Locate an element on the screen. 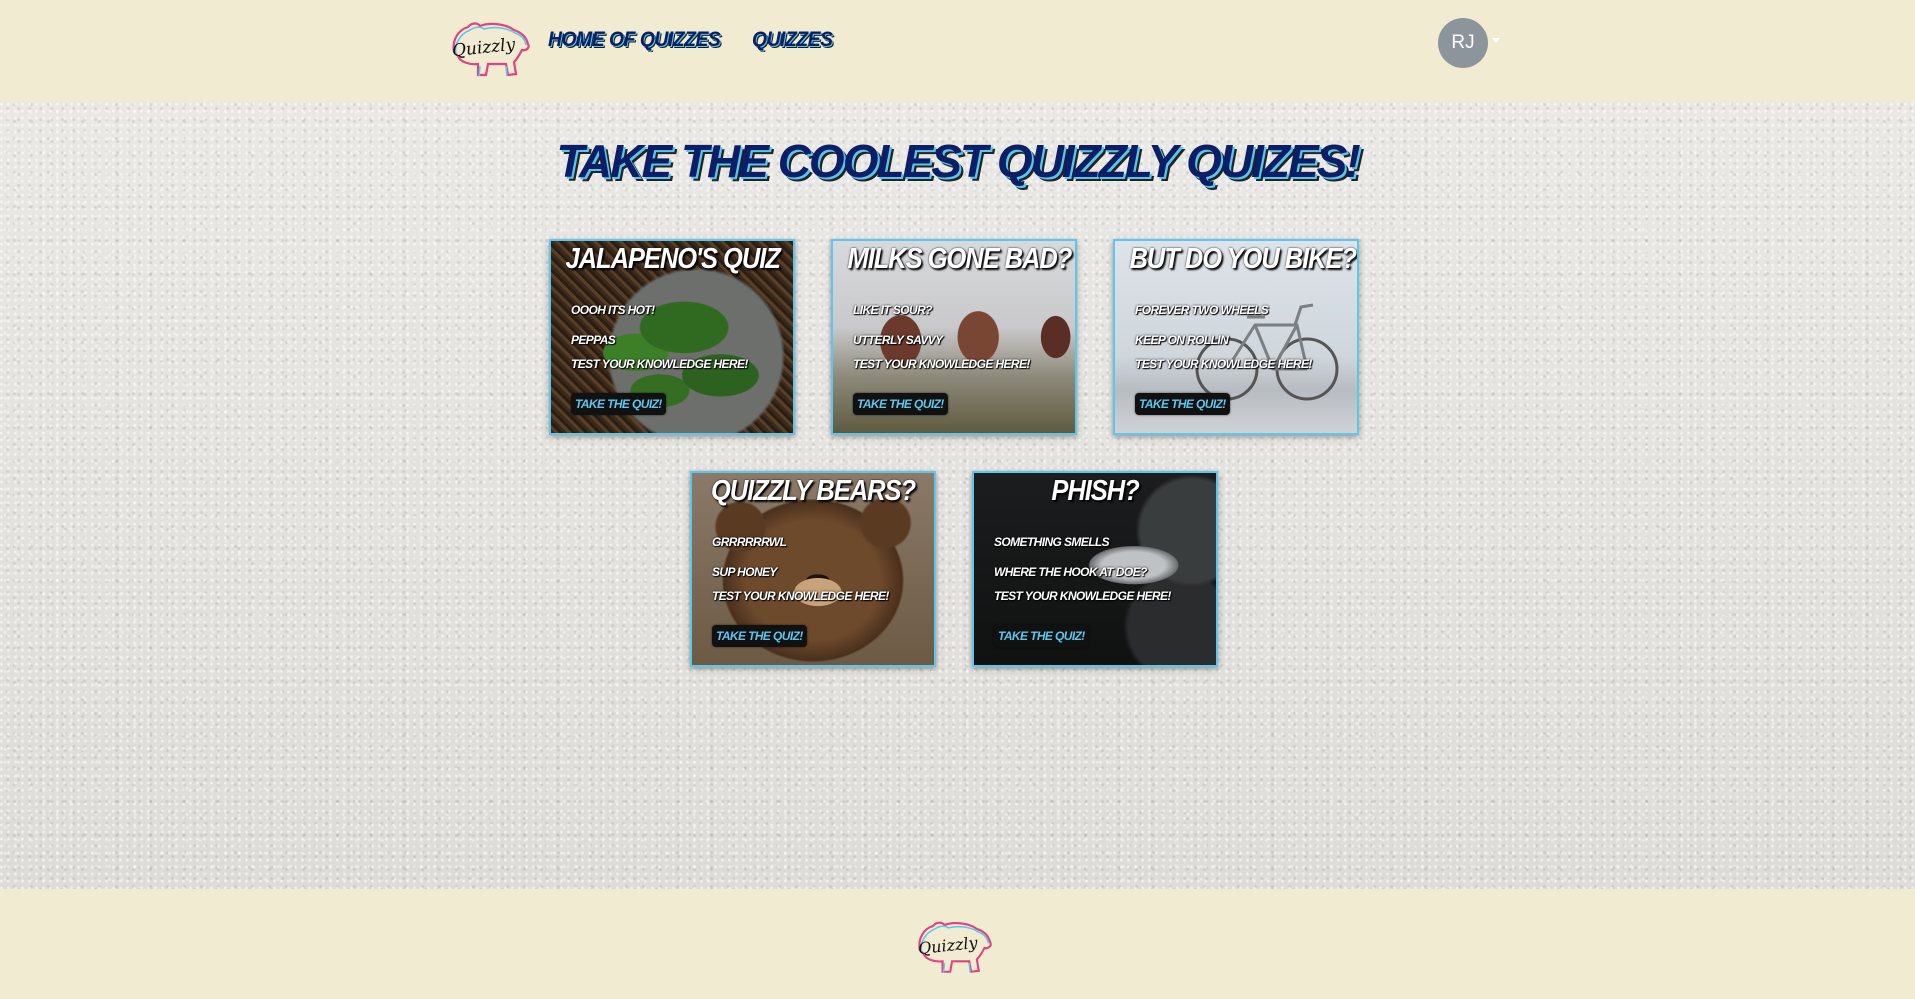 The width and height of the screenshot is (1915, 999). card-title: BUT DO YOU BIKE? is located at coordinates (1243, 259).